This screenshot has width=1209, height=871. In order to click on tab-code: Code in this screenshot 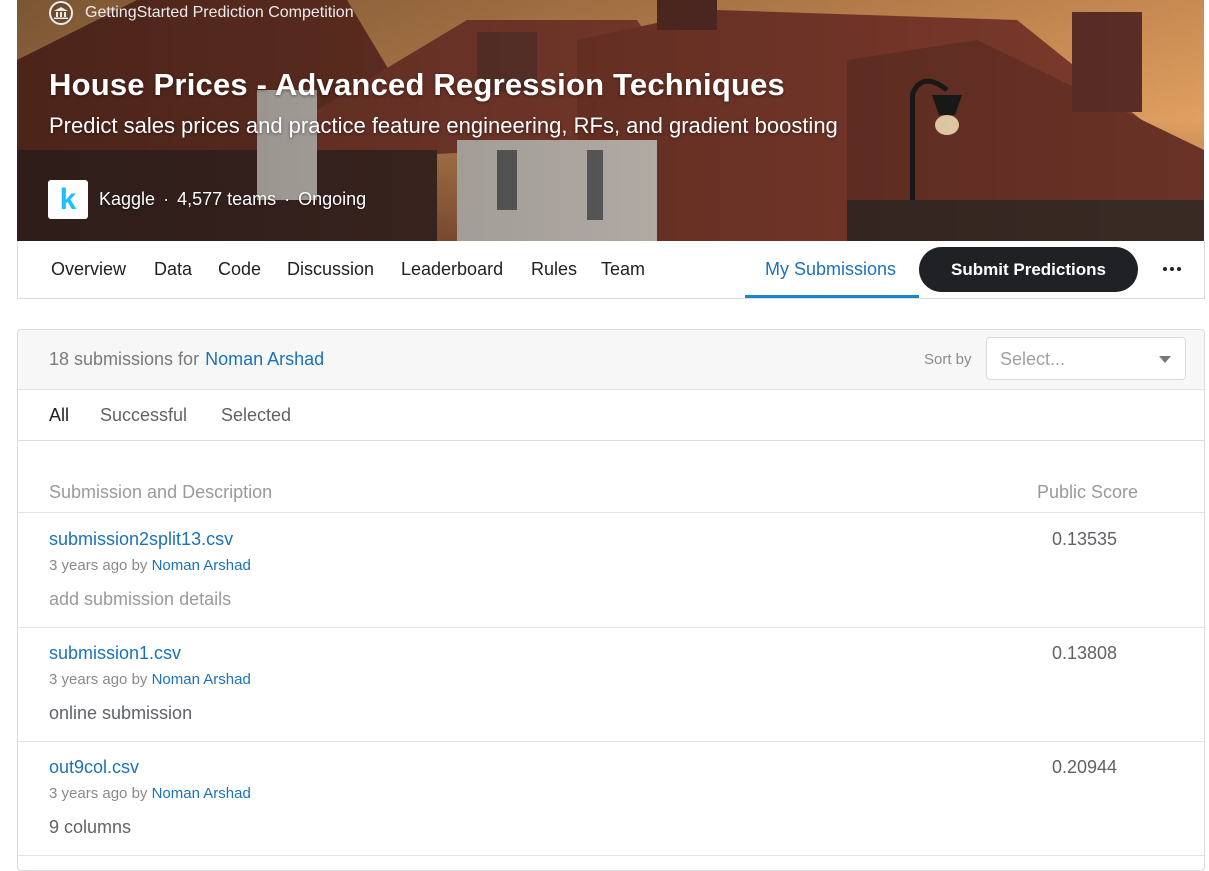, I will do `click(239, 269)`.